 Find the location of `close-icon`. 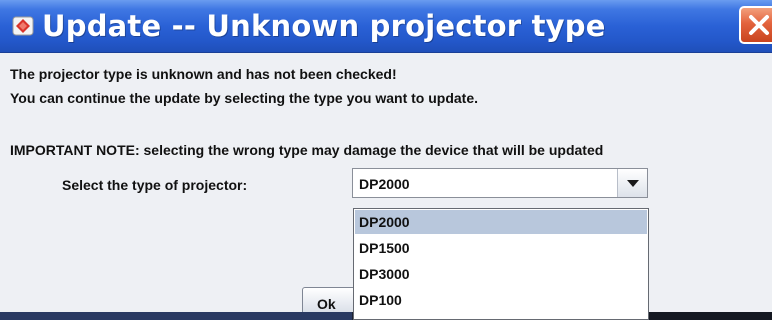

close-icon is located at coordinates (759, 25).